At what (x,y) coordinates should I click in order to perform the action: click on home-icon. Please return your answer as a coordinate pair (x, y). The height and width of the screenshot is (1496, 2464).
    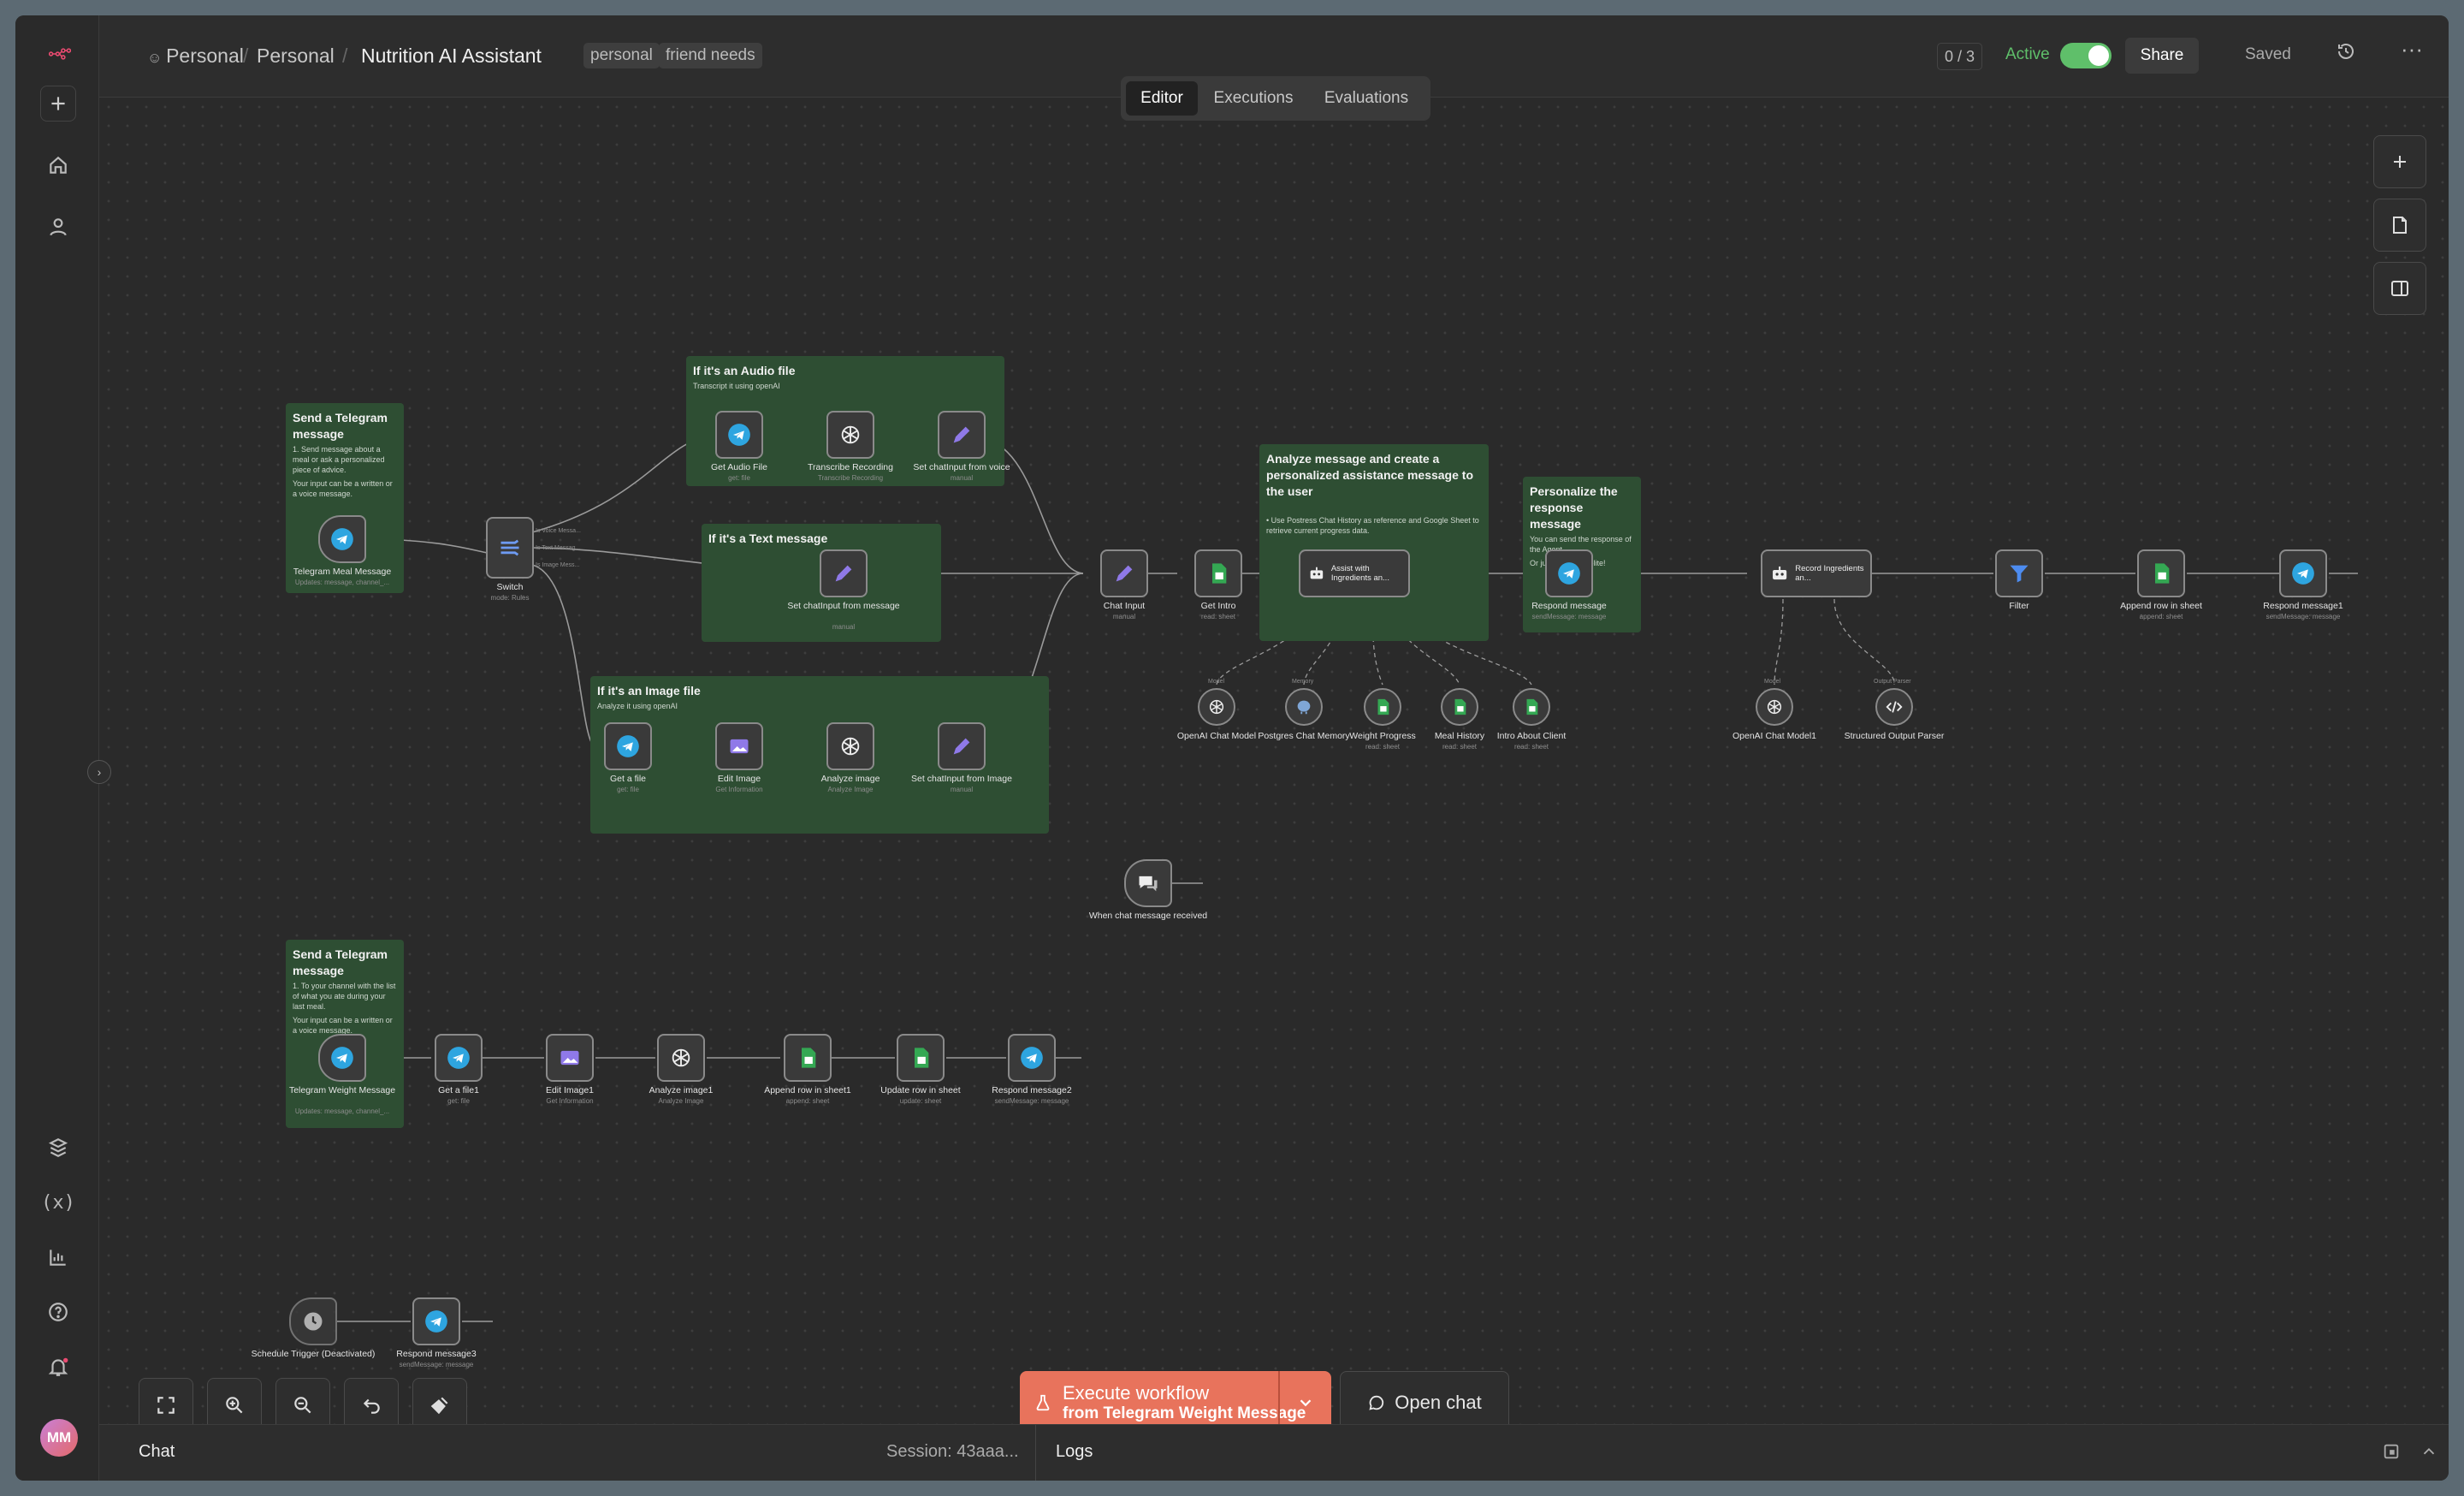
    Looking at the image, I should click on (58, 165).